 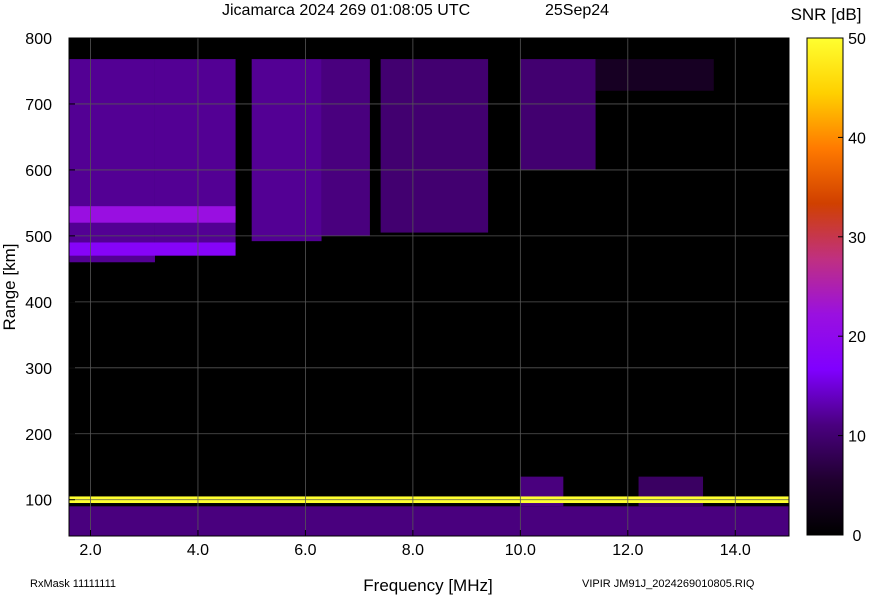 I want to click on x-tick-label: 6.0, so click(x=305, y=550).